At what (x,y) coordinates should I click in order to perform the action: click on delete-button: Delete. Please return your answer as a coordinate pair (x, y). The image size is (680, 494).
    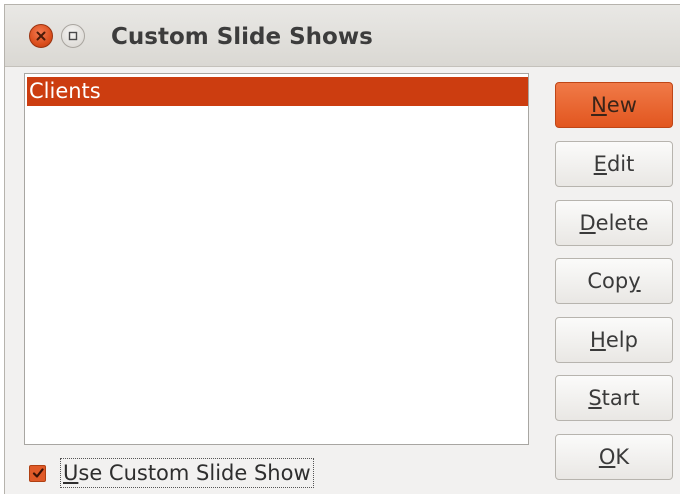
    Looking at the image, I should click on (614, 223).